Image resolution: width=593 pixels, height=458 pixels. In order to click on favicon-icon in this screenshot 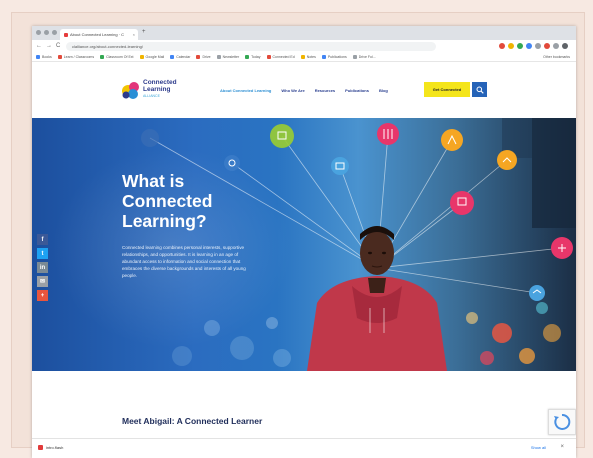, I will do `click(66, 34)`.